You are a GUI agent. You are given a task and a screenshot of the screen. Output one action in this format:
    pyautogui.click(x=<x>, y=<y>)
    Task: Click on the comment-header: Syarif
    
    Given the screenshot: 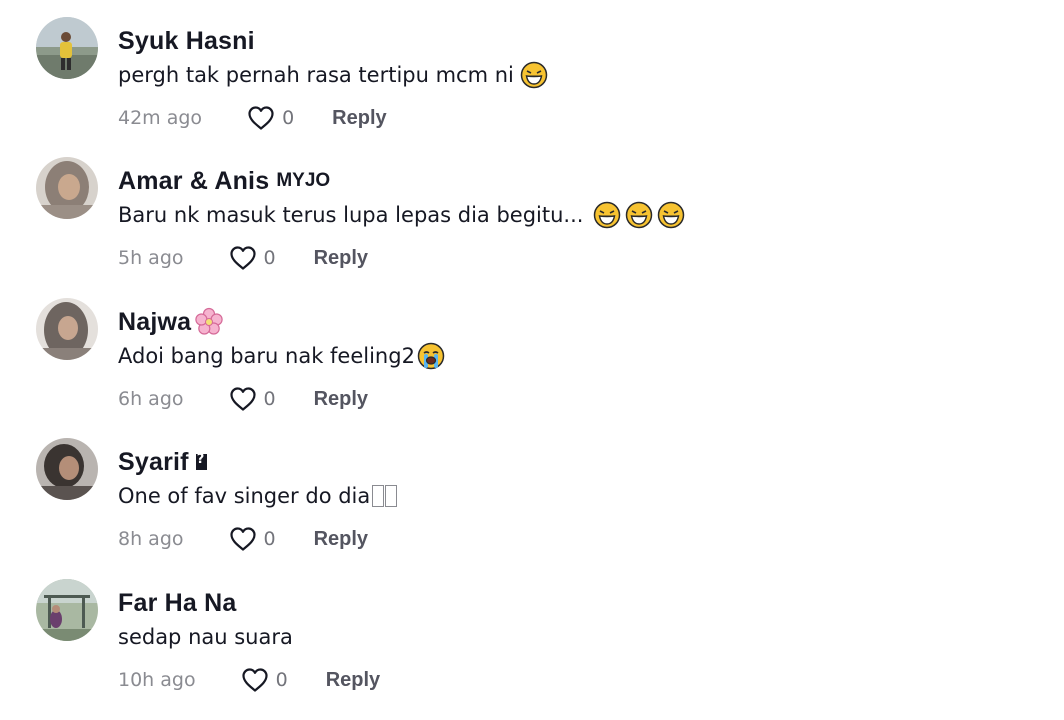 What is the action you would take?
    pyautogui.click(x=162, y=462)
    